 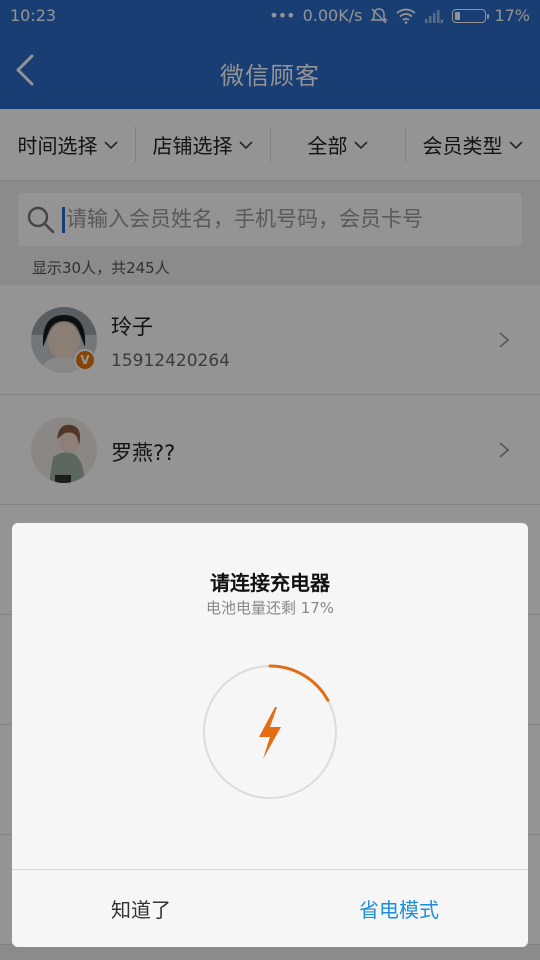 I want to click on battery-level-arc, so click(x=299, y=683).